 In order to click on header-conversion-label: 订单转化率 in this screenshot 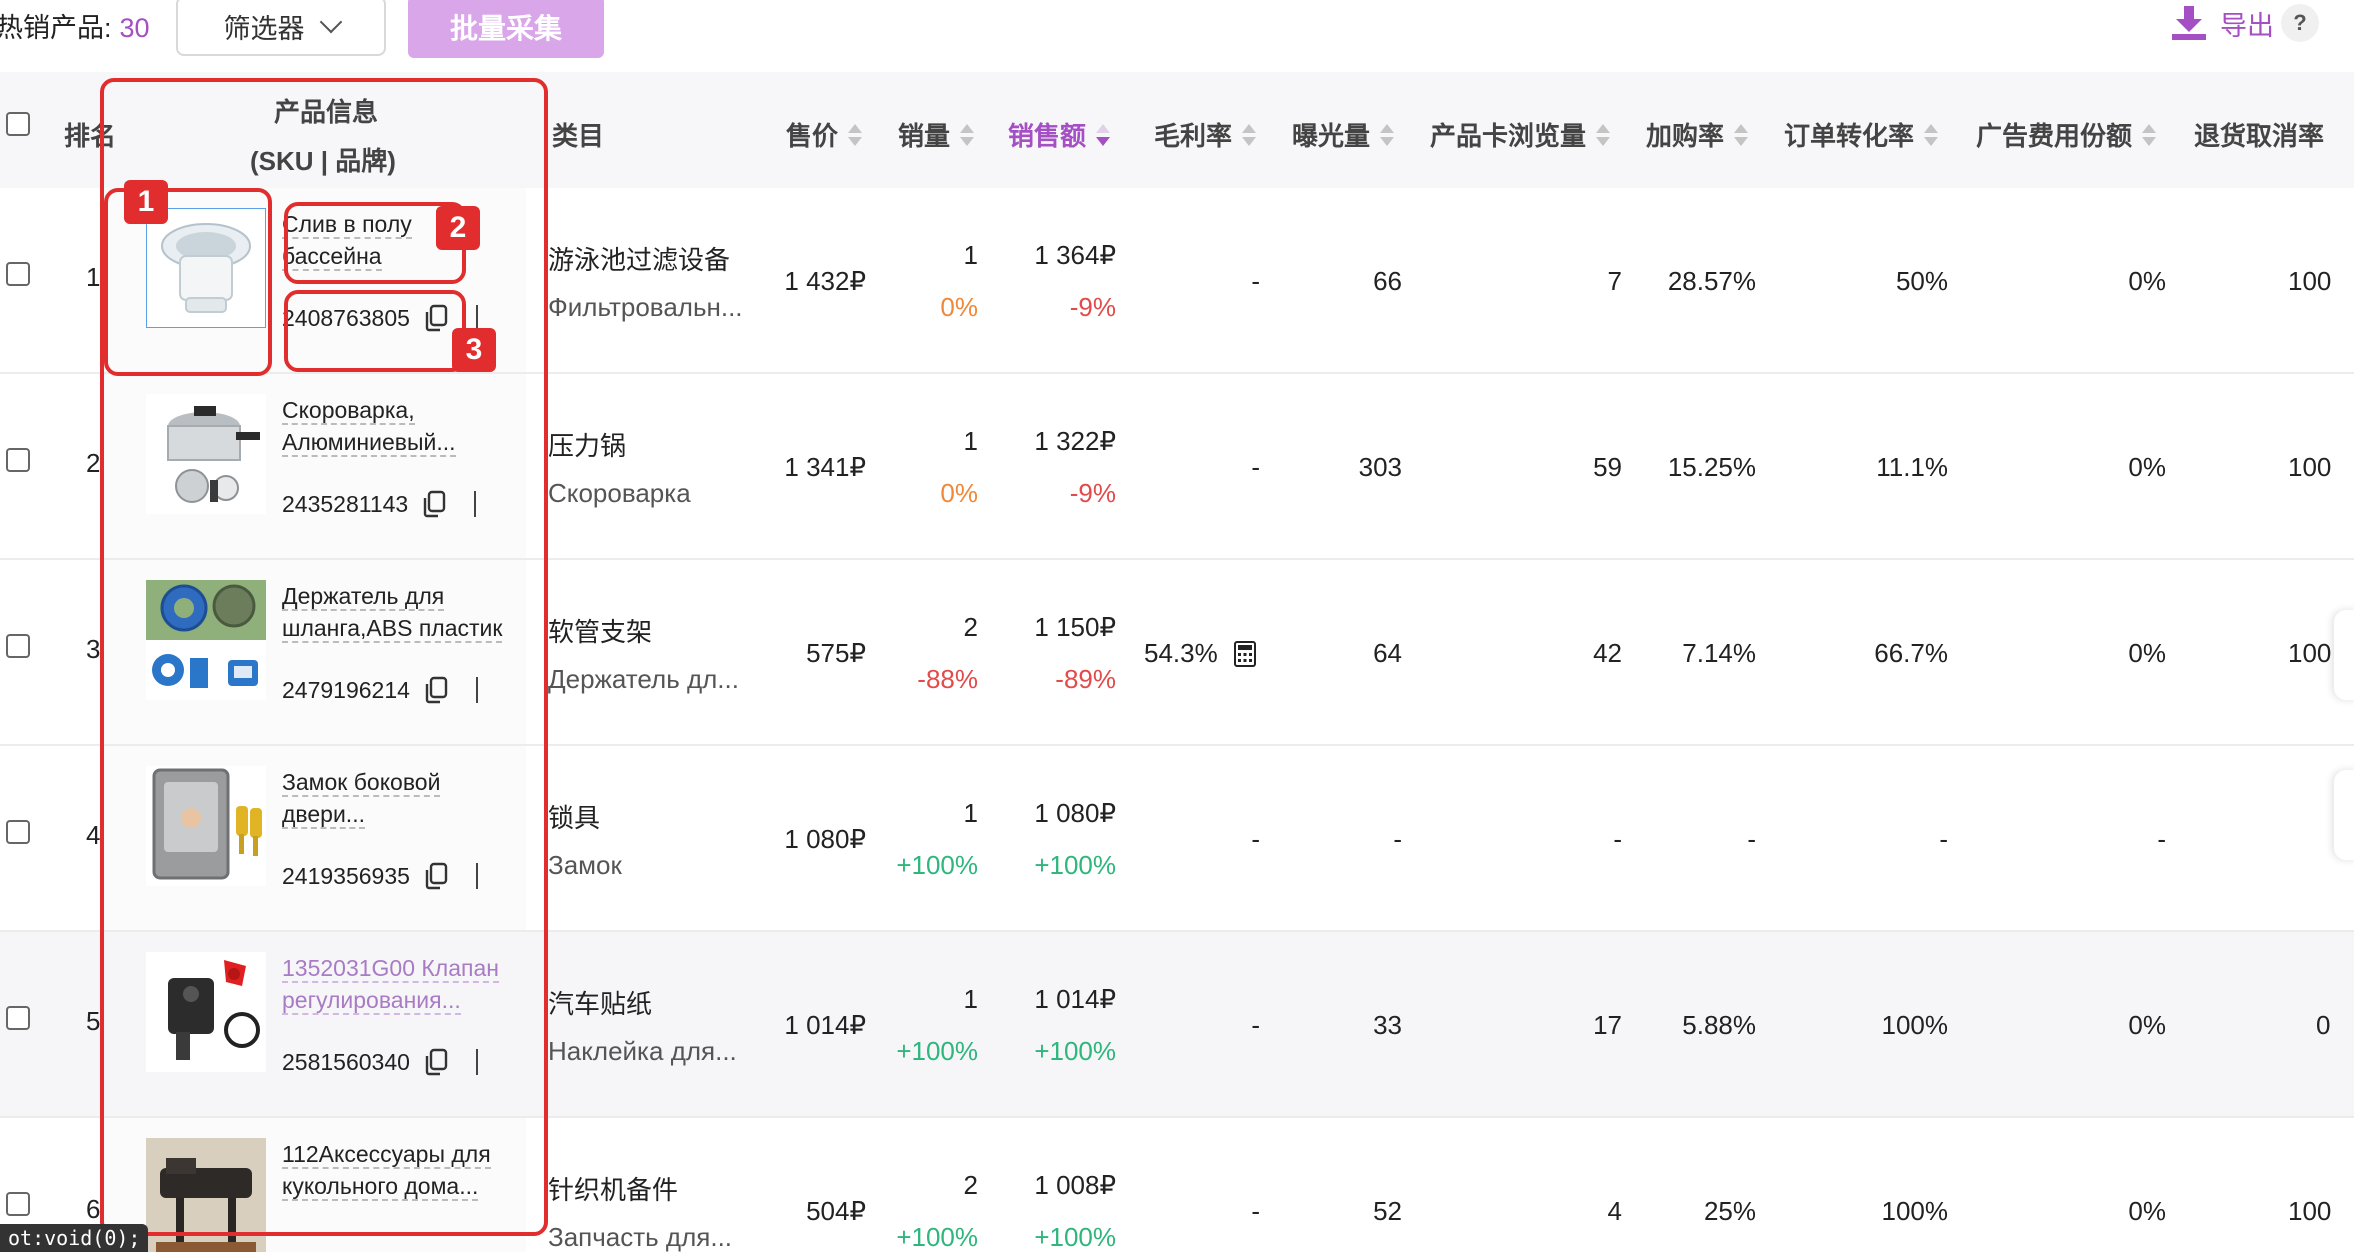, I will do `click(1849, 136)`.